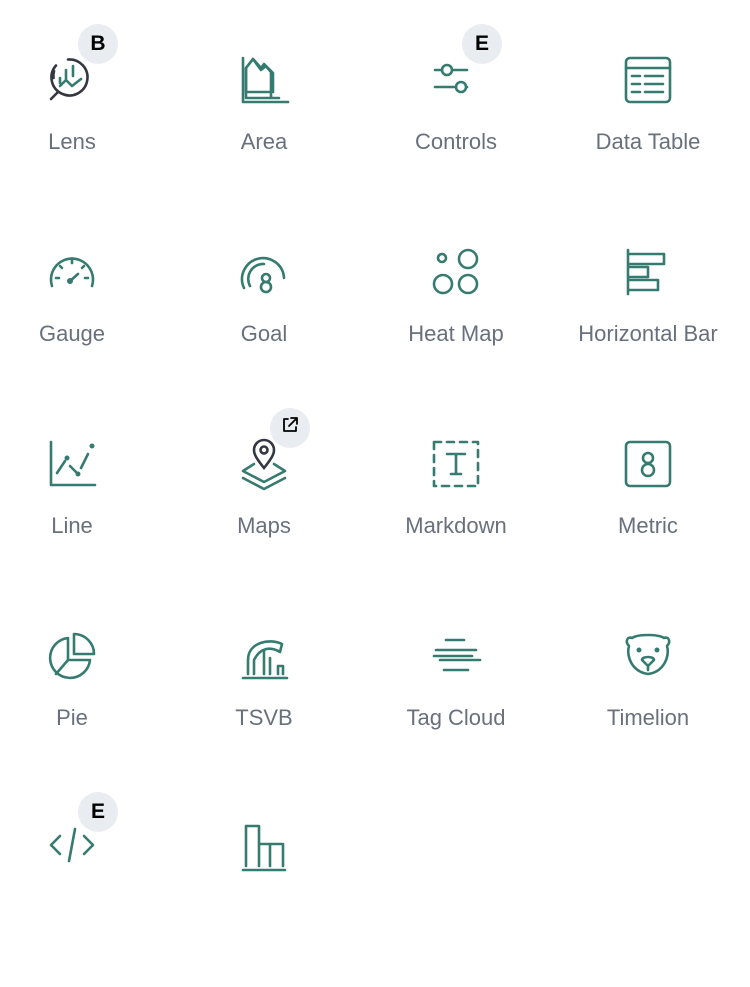 The width and height of the screenshot is (750, 987). Describe the element at coordinates (648, 656) in the screenshot. I see `timelion-icon` at that location.